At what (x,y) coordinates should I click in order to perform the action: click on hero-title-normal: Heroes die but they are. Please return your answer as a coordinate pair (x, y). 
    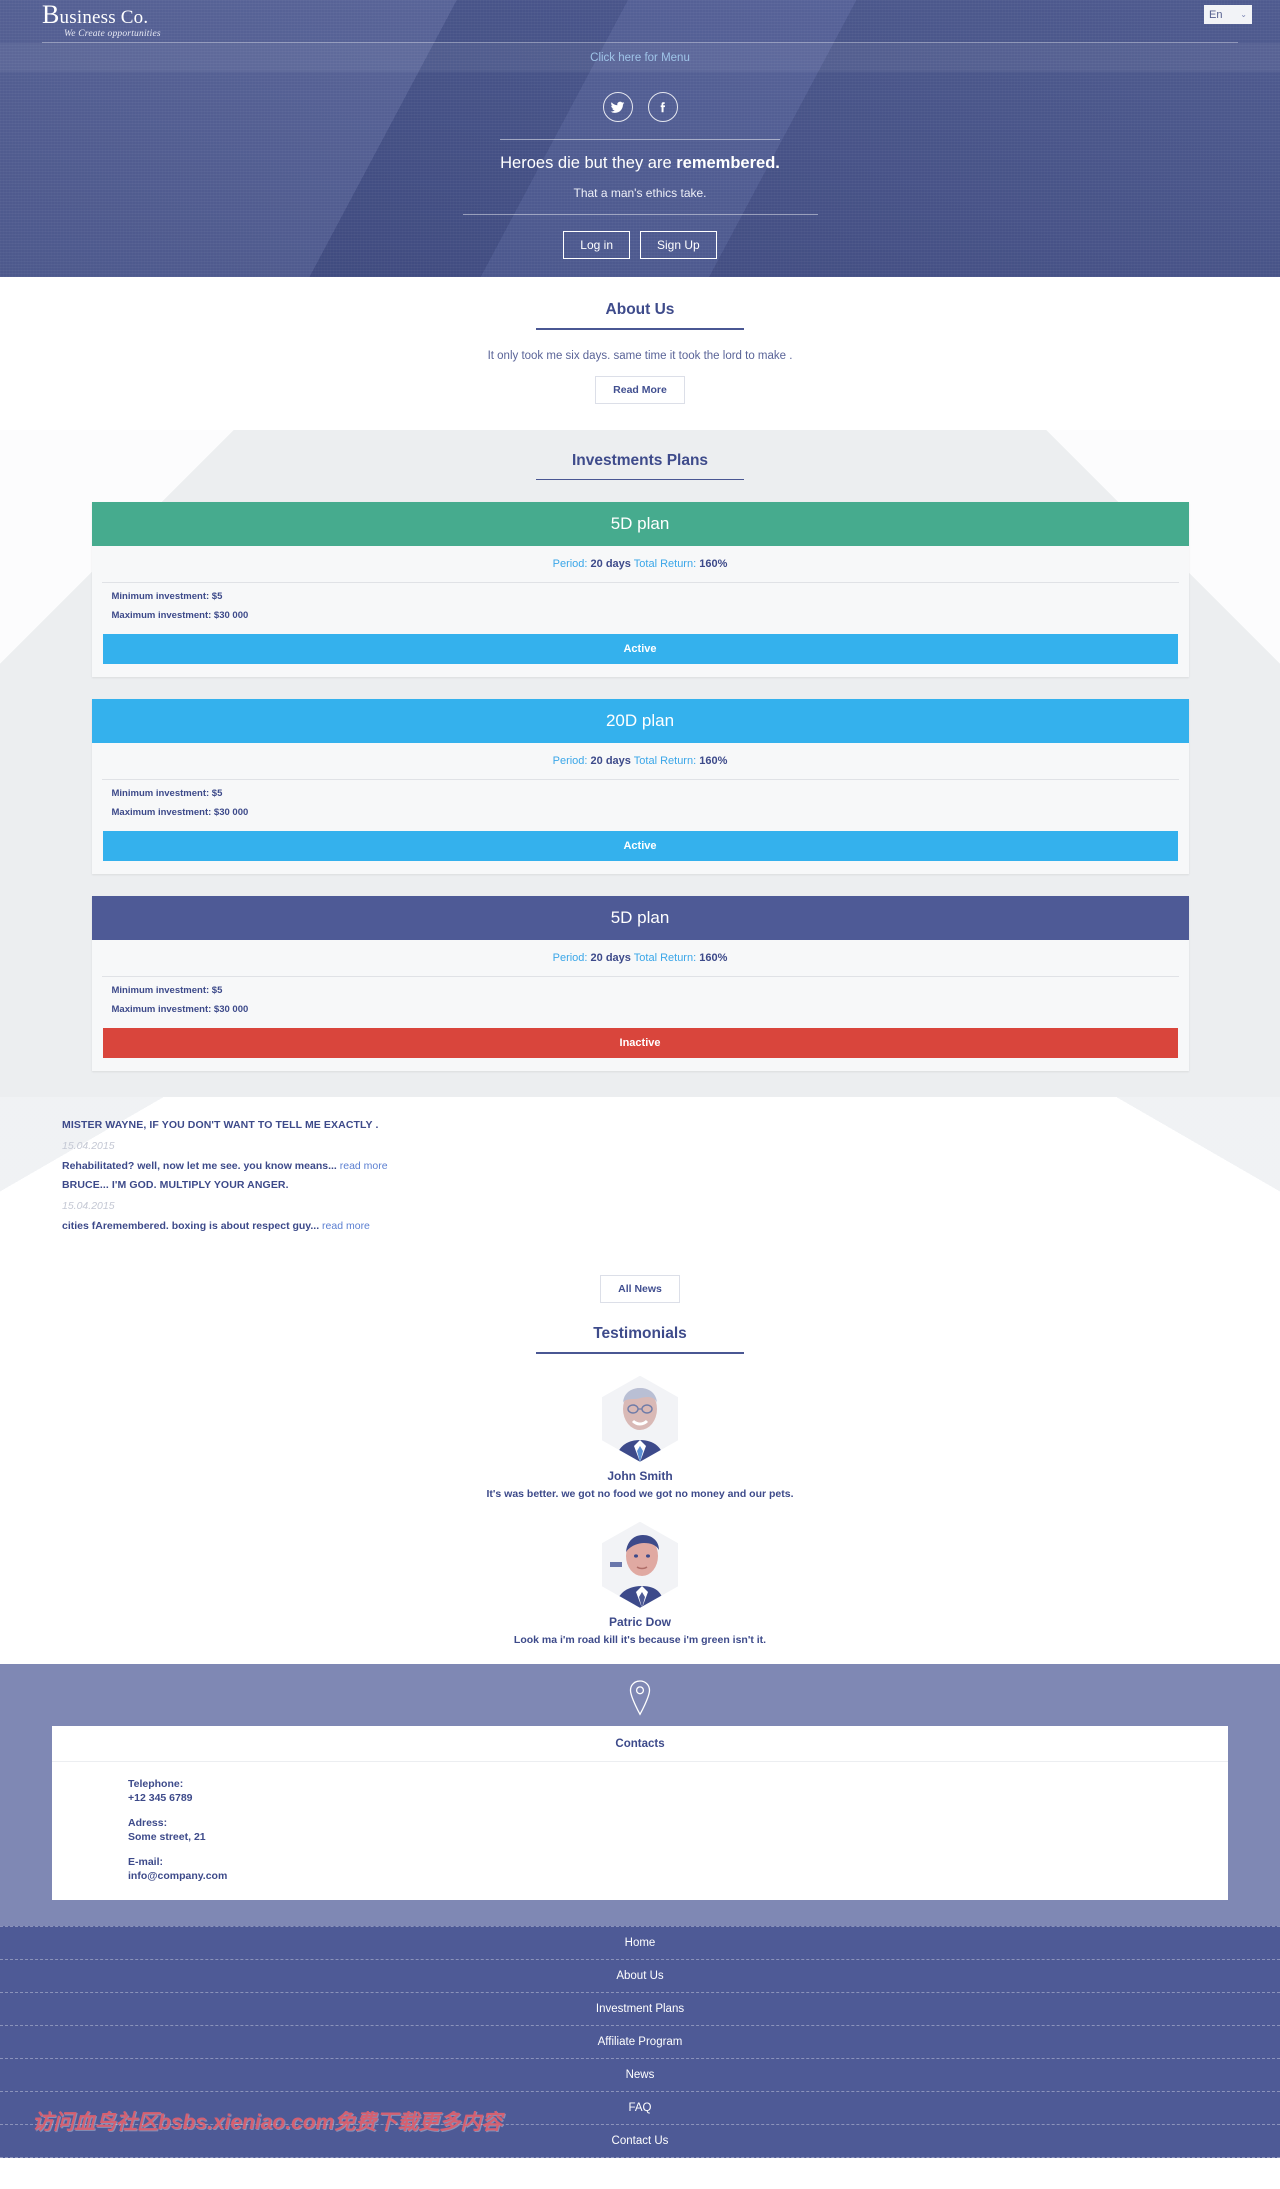
    Looking at the image, I should click on (588, 163).